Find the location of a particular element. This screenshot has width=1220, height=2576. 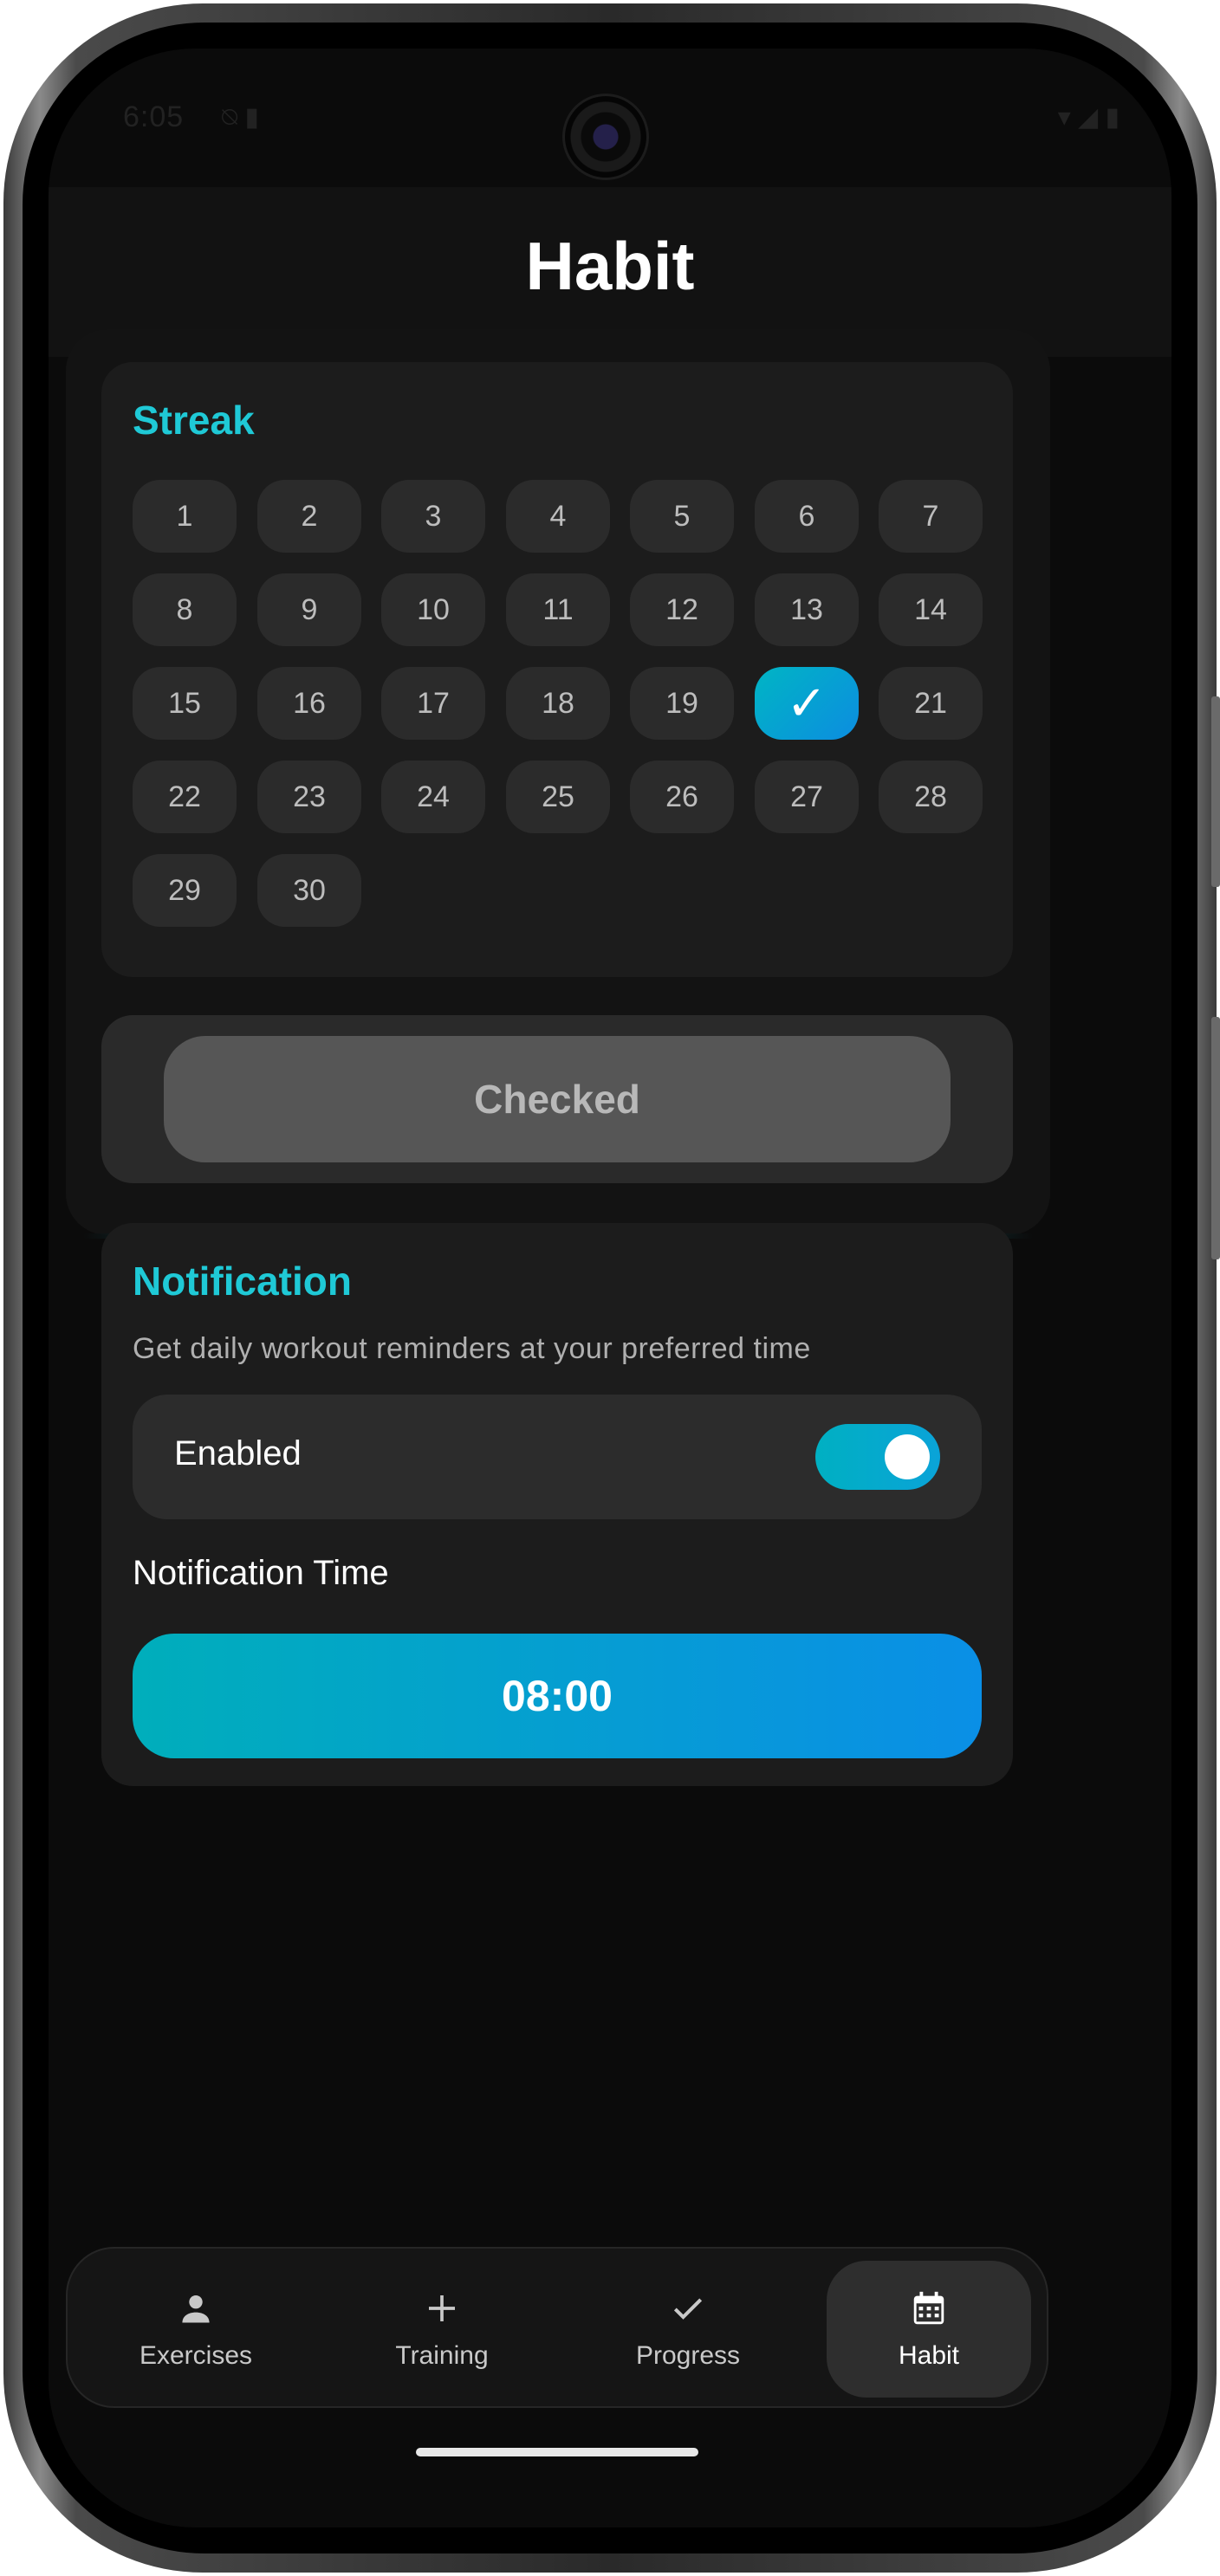

status-right-icons: ▾ ◢ ▮ is located at coordinates (1088, 117).